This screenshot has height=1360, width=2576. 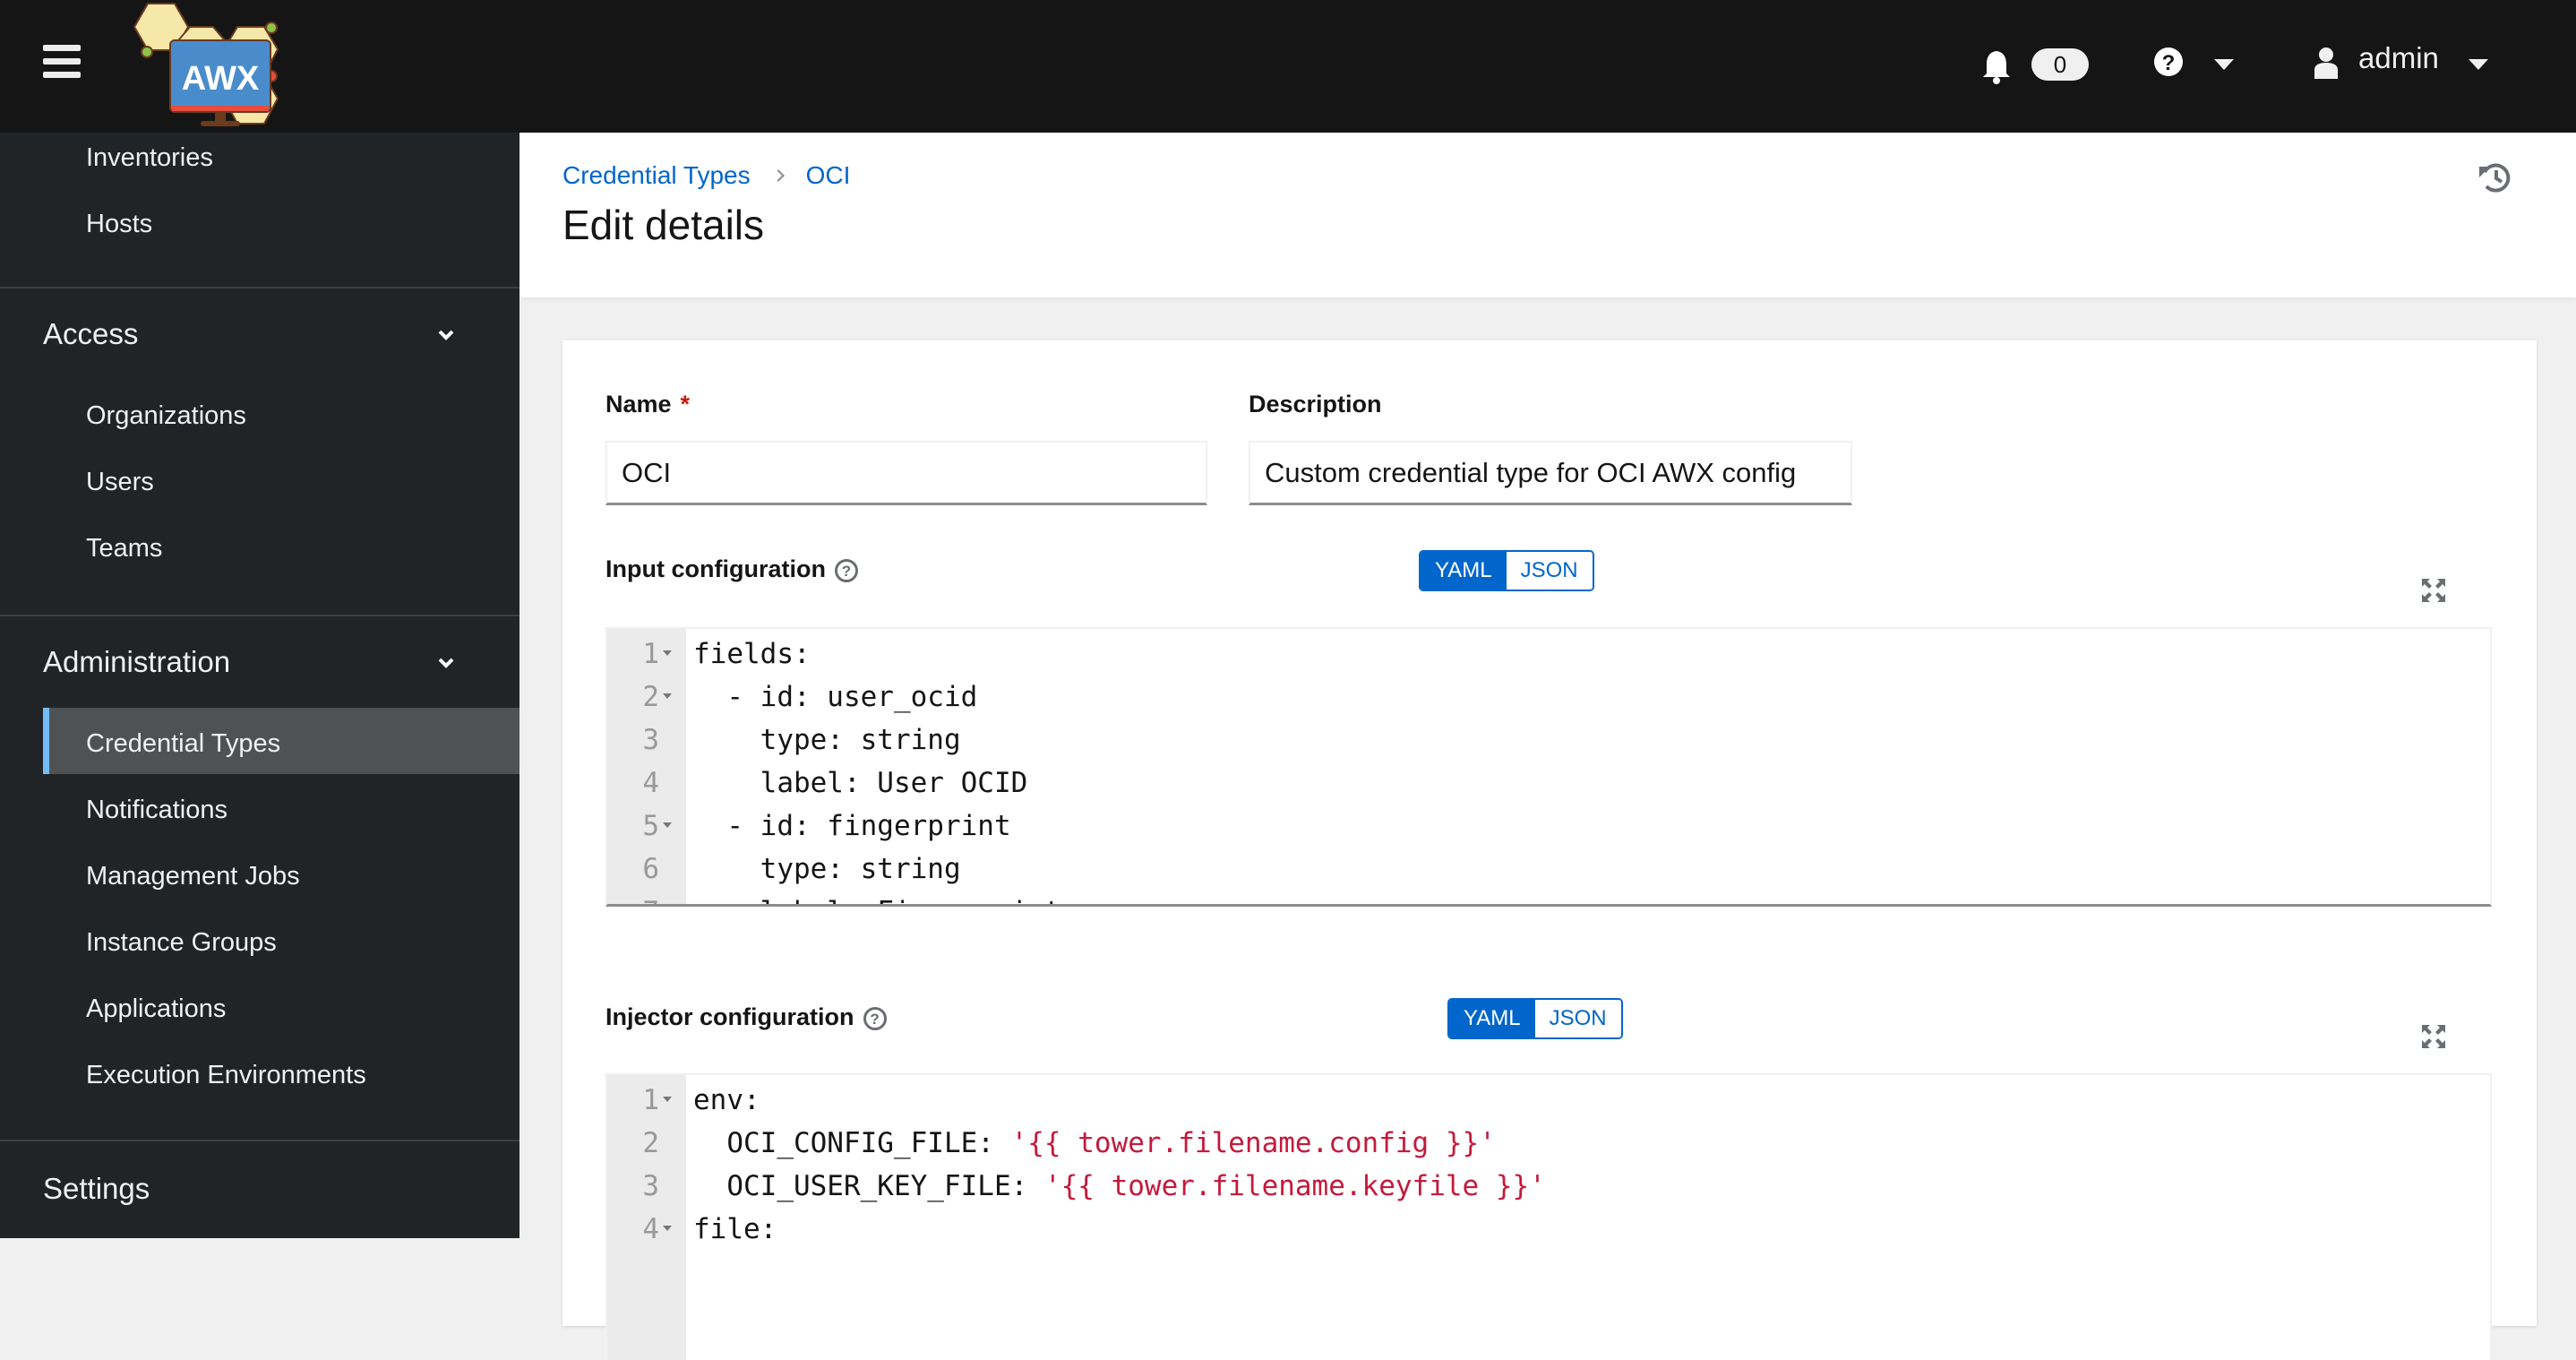 I want to click on question-circle-icon: ?, so click(x=2168, y=62).